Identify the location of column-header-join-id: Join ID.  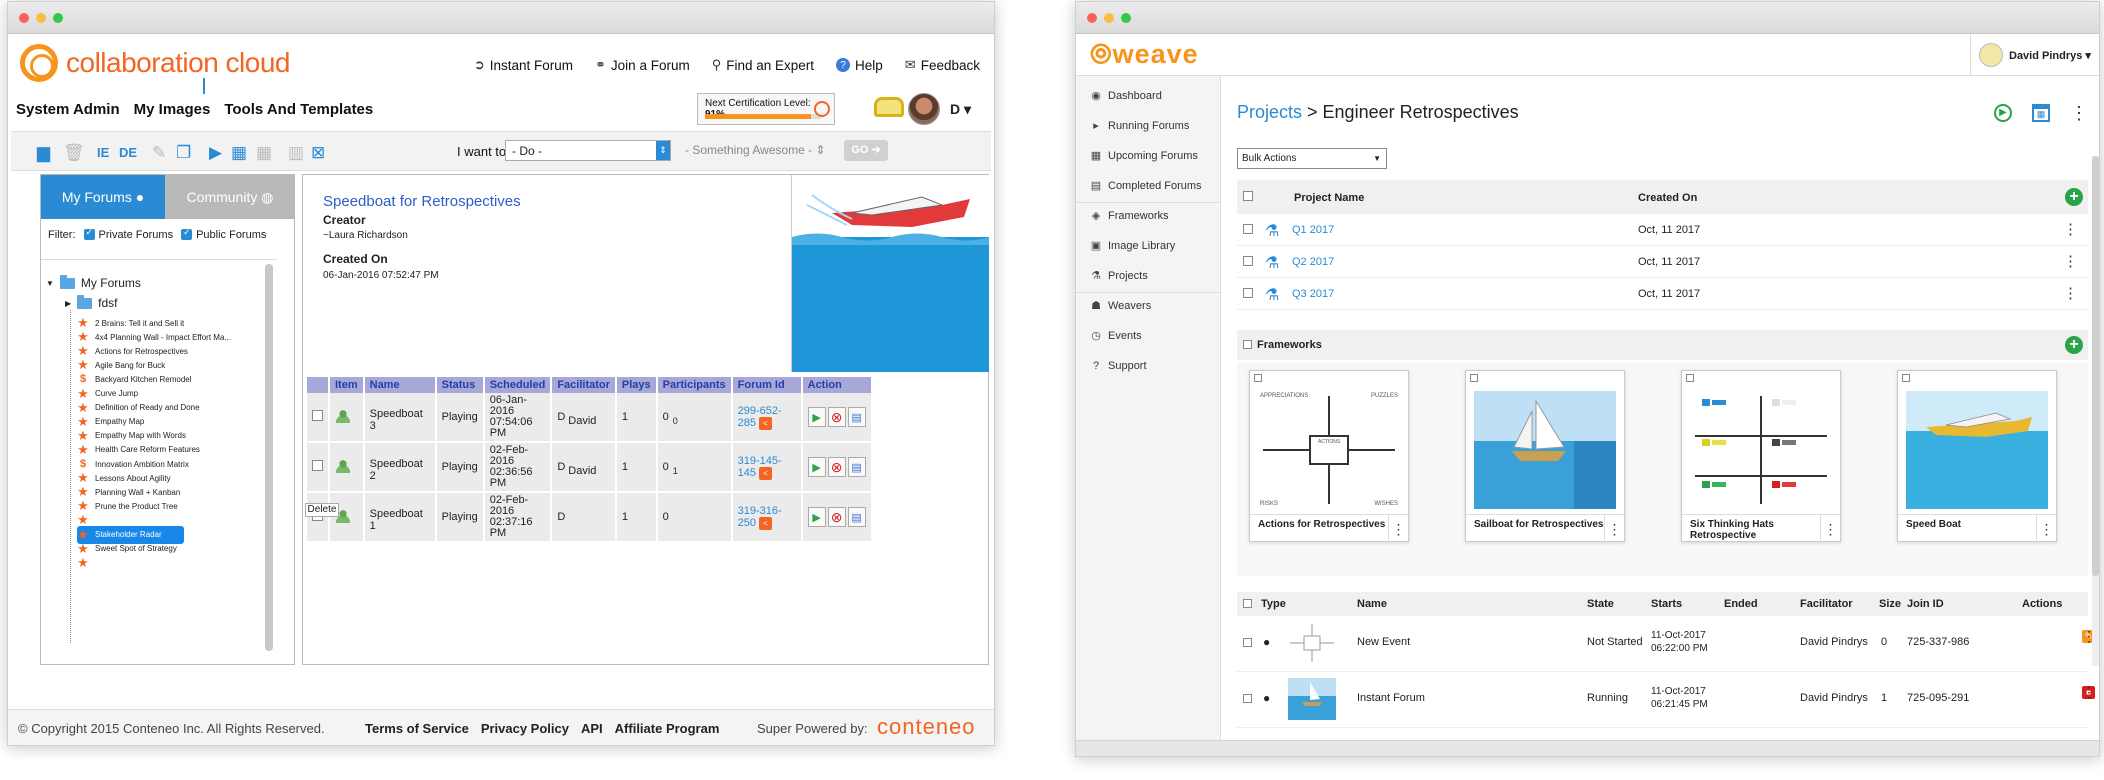
(1925, 604).